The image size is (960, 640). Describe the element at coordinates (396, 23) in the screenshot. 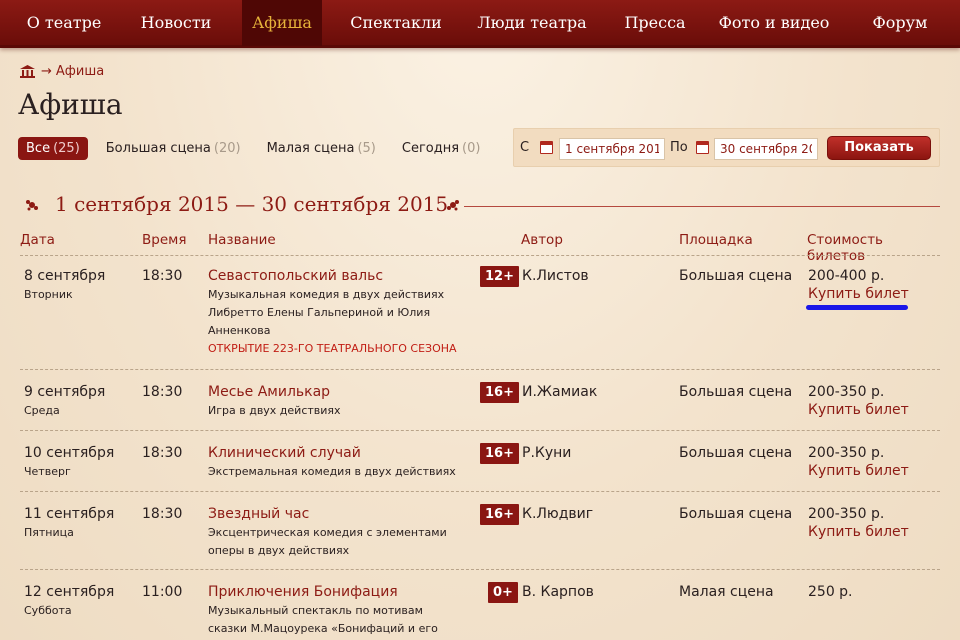

I see `nav-item-performances: Спектакли` at that location.